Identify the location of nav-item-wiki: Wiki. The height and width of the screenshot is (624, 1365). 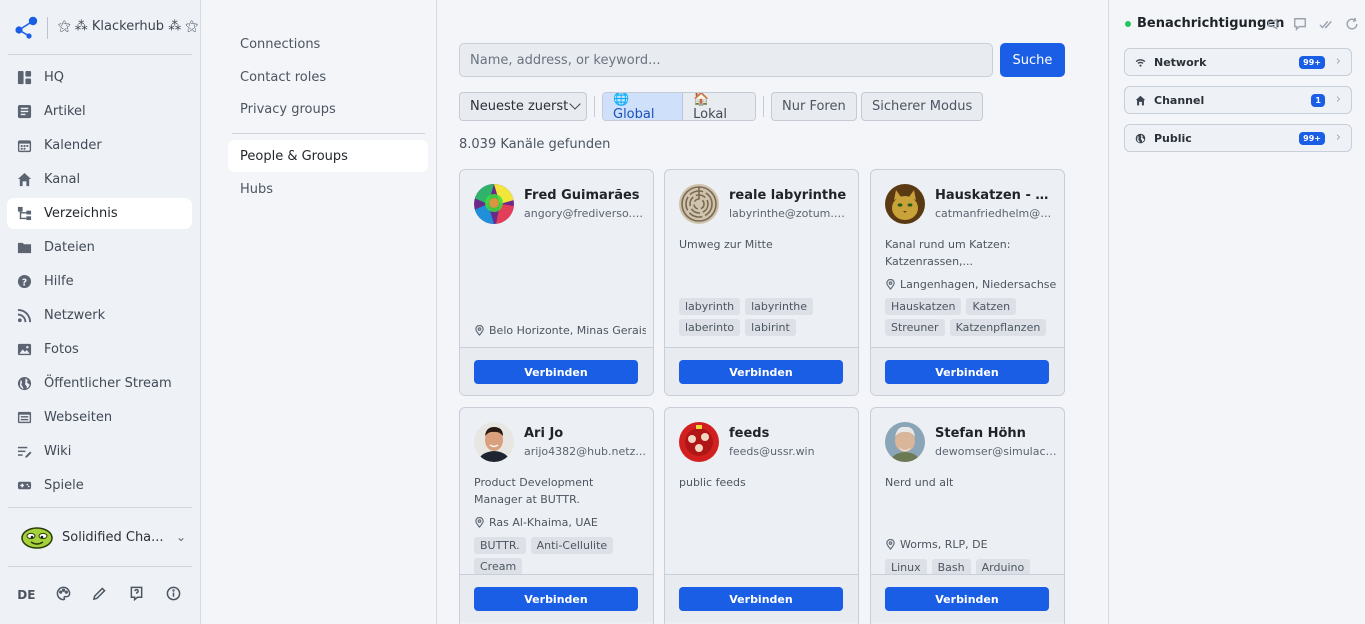
(99, 451).